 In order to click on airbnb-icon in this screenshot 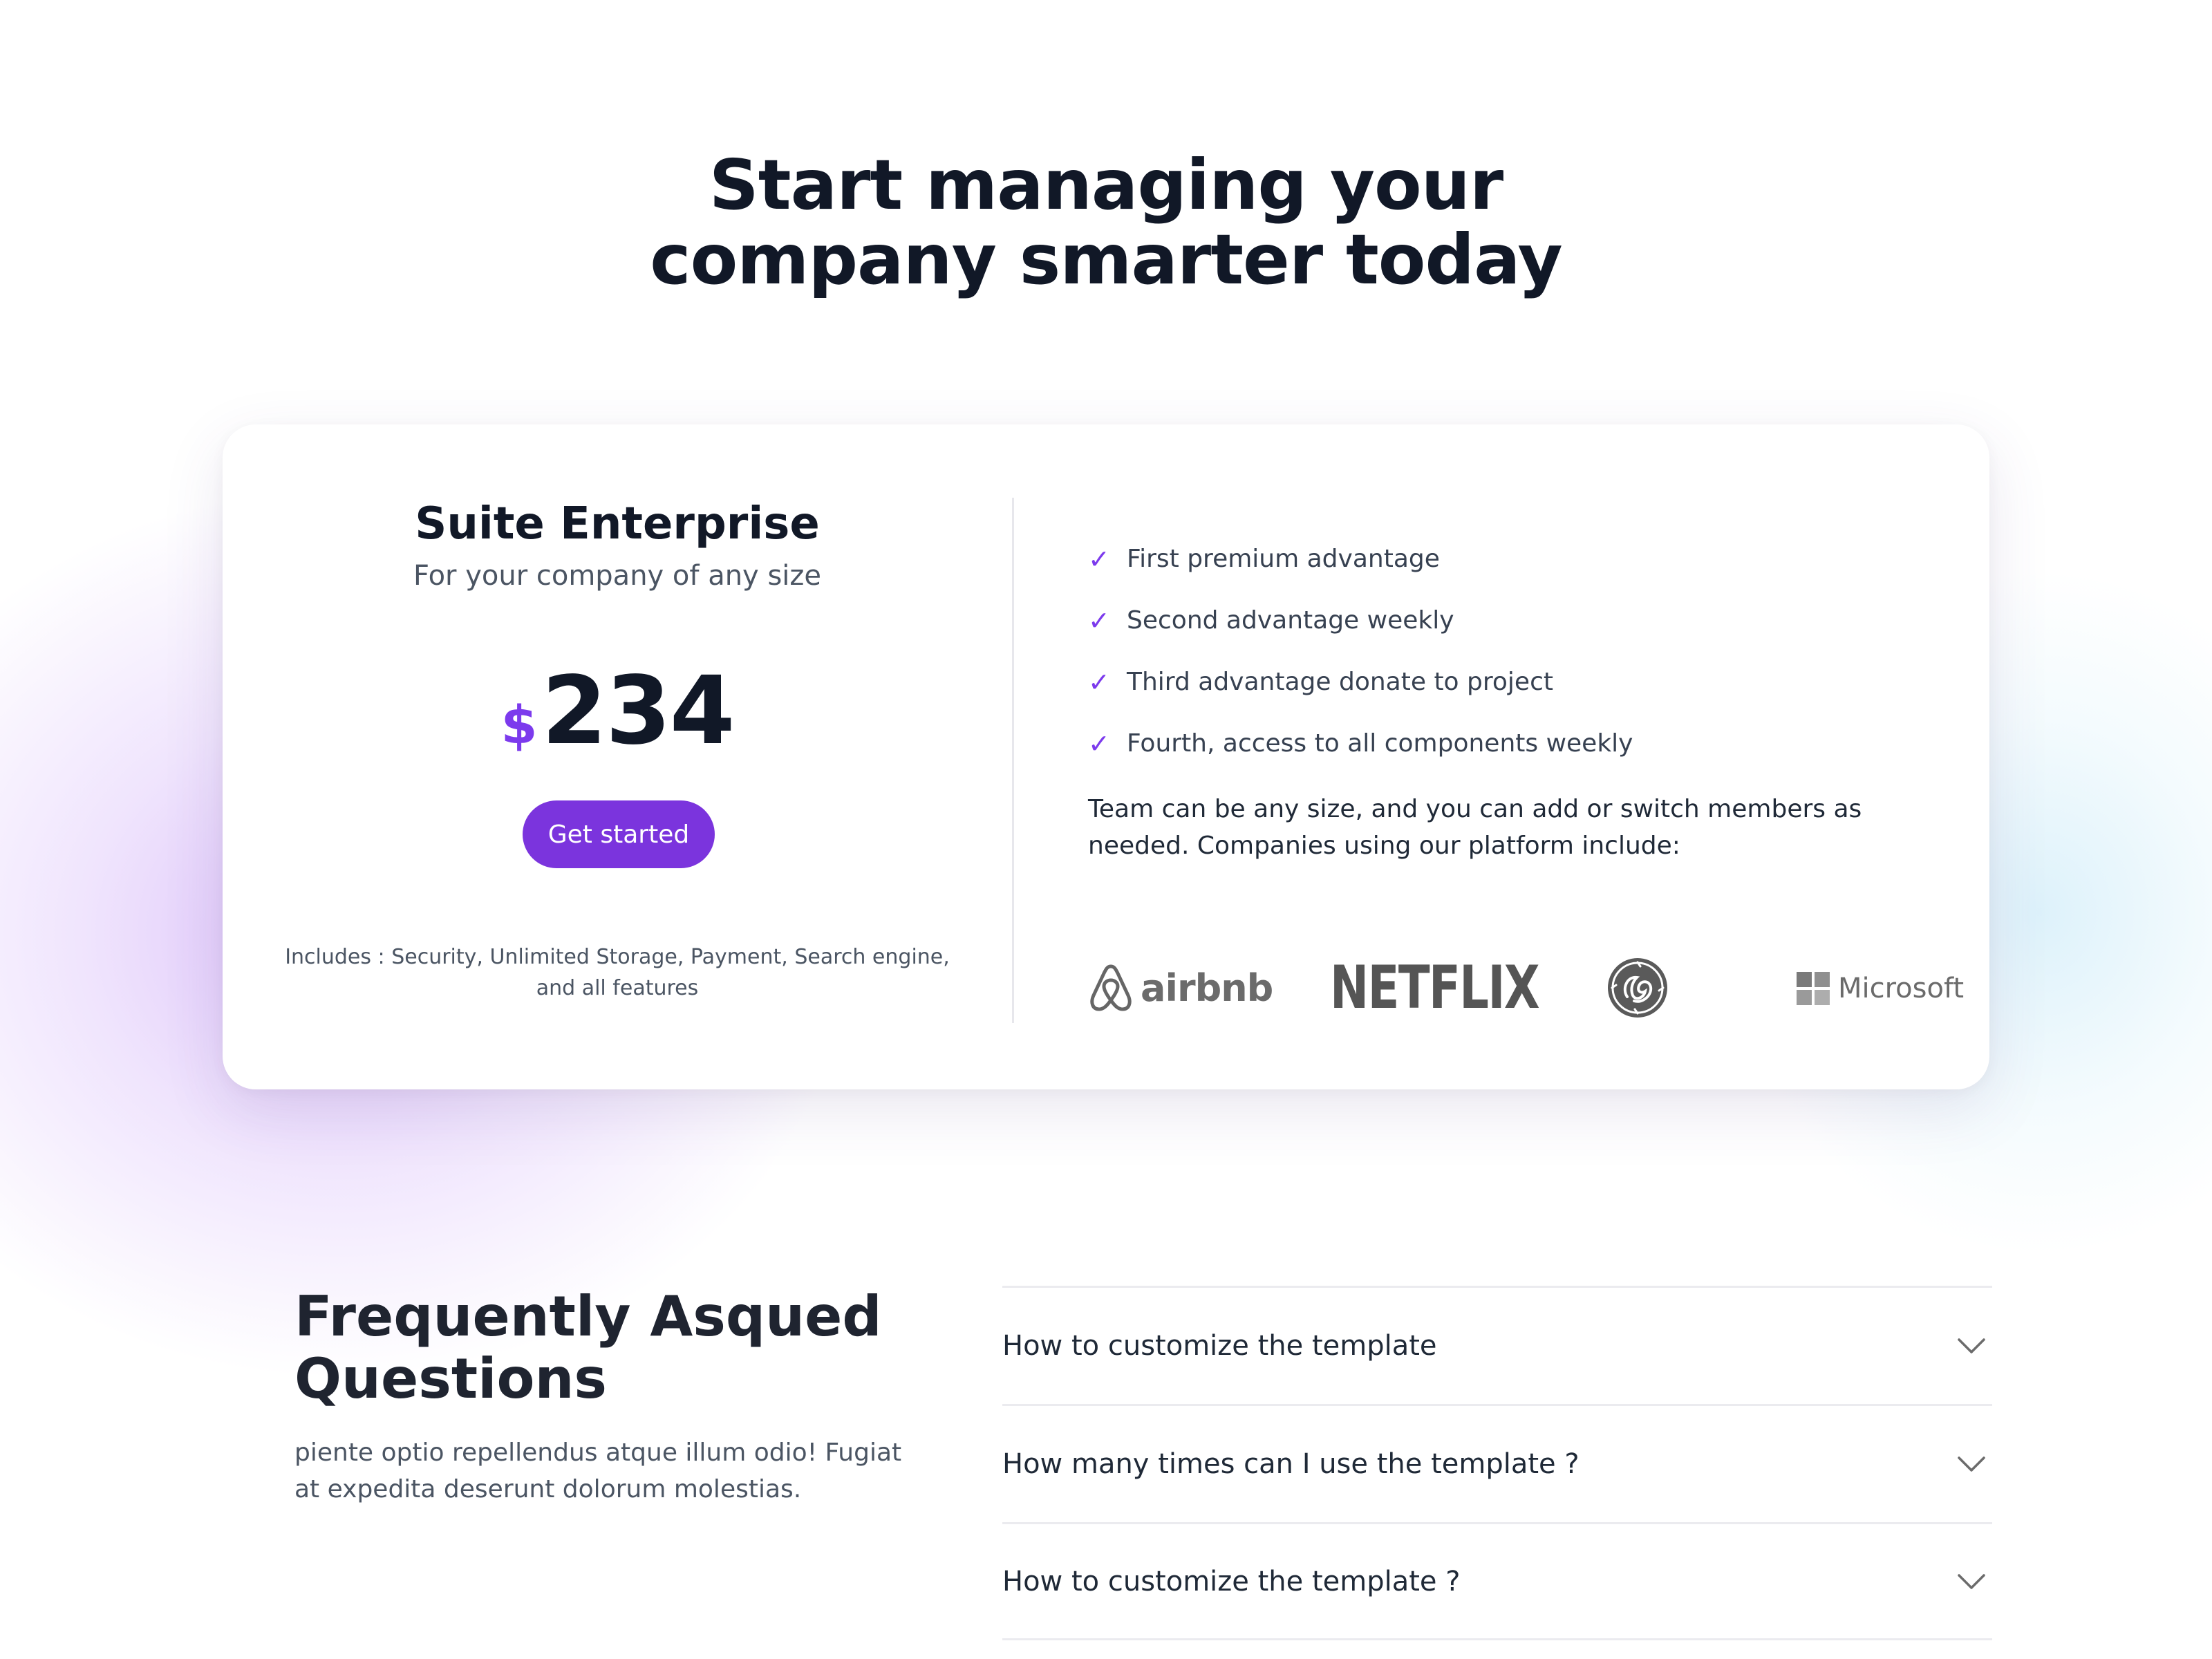, I will do `click(1111, 988)`.